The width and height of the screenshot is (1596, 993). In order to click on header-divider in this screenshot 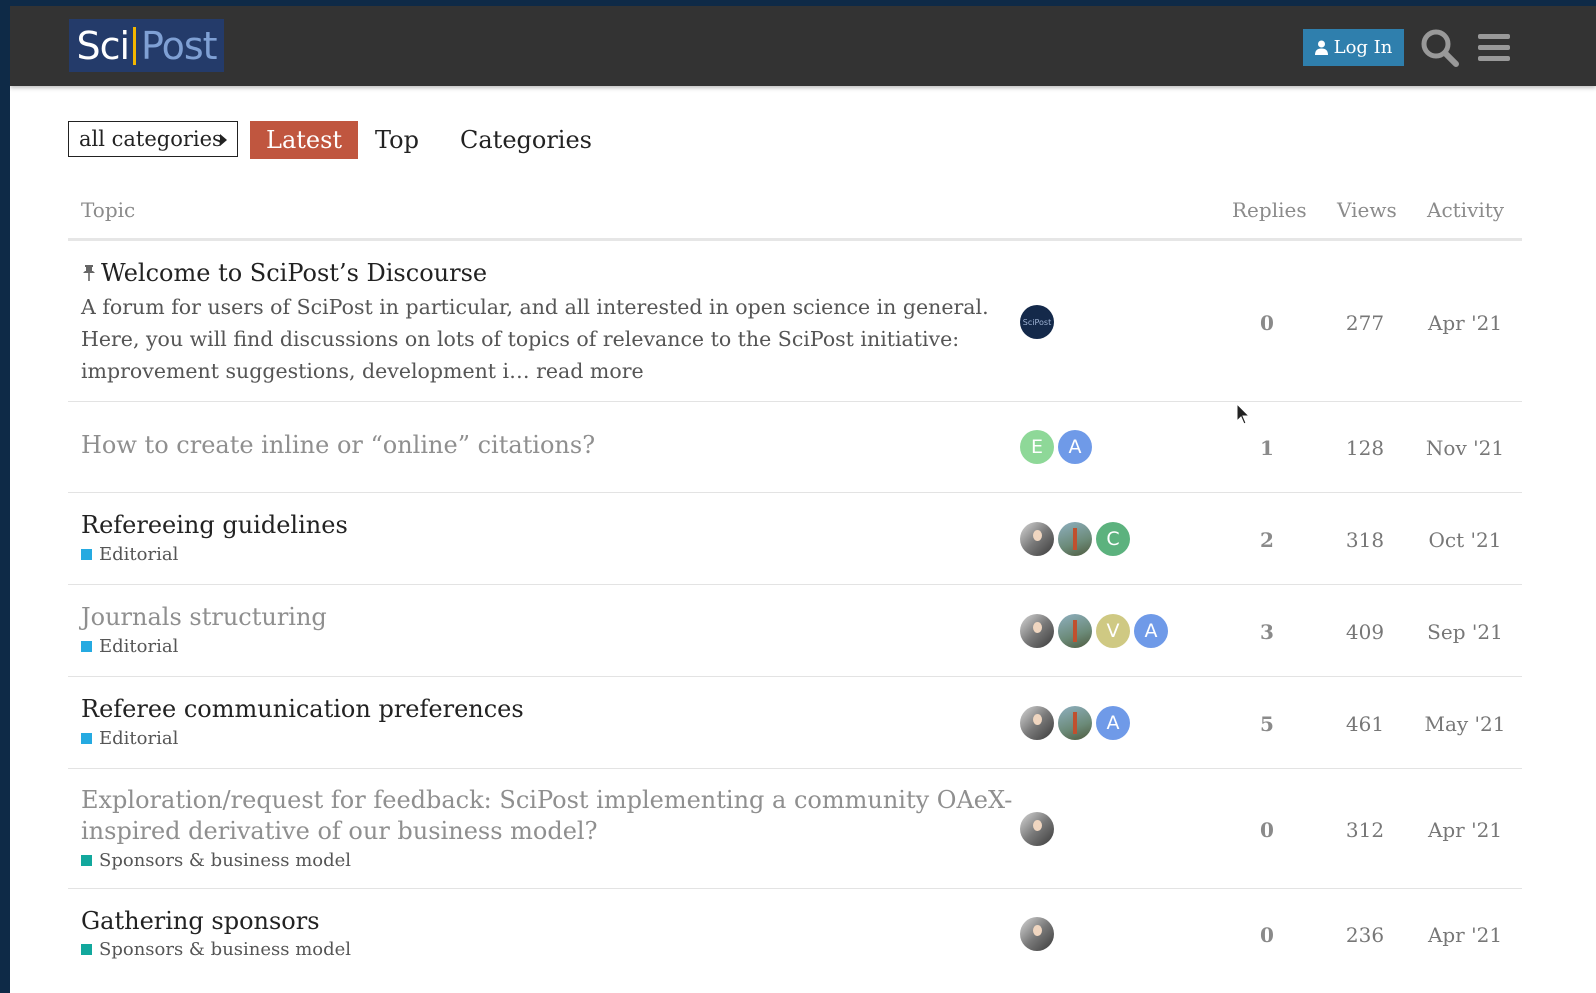, I will do `click(795, 239)`.